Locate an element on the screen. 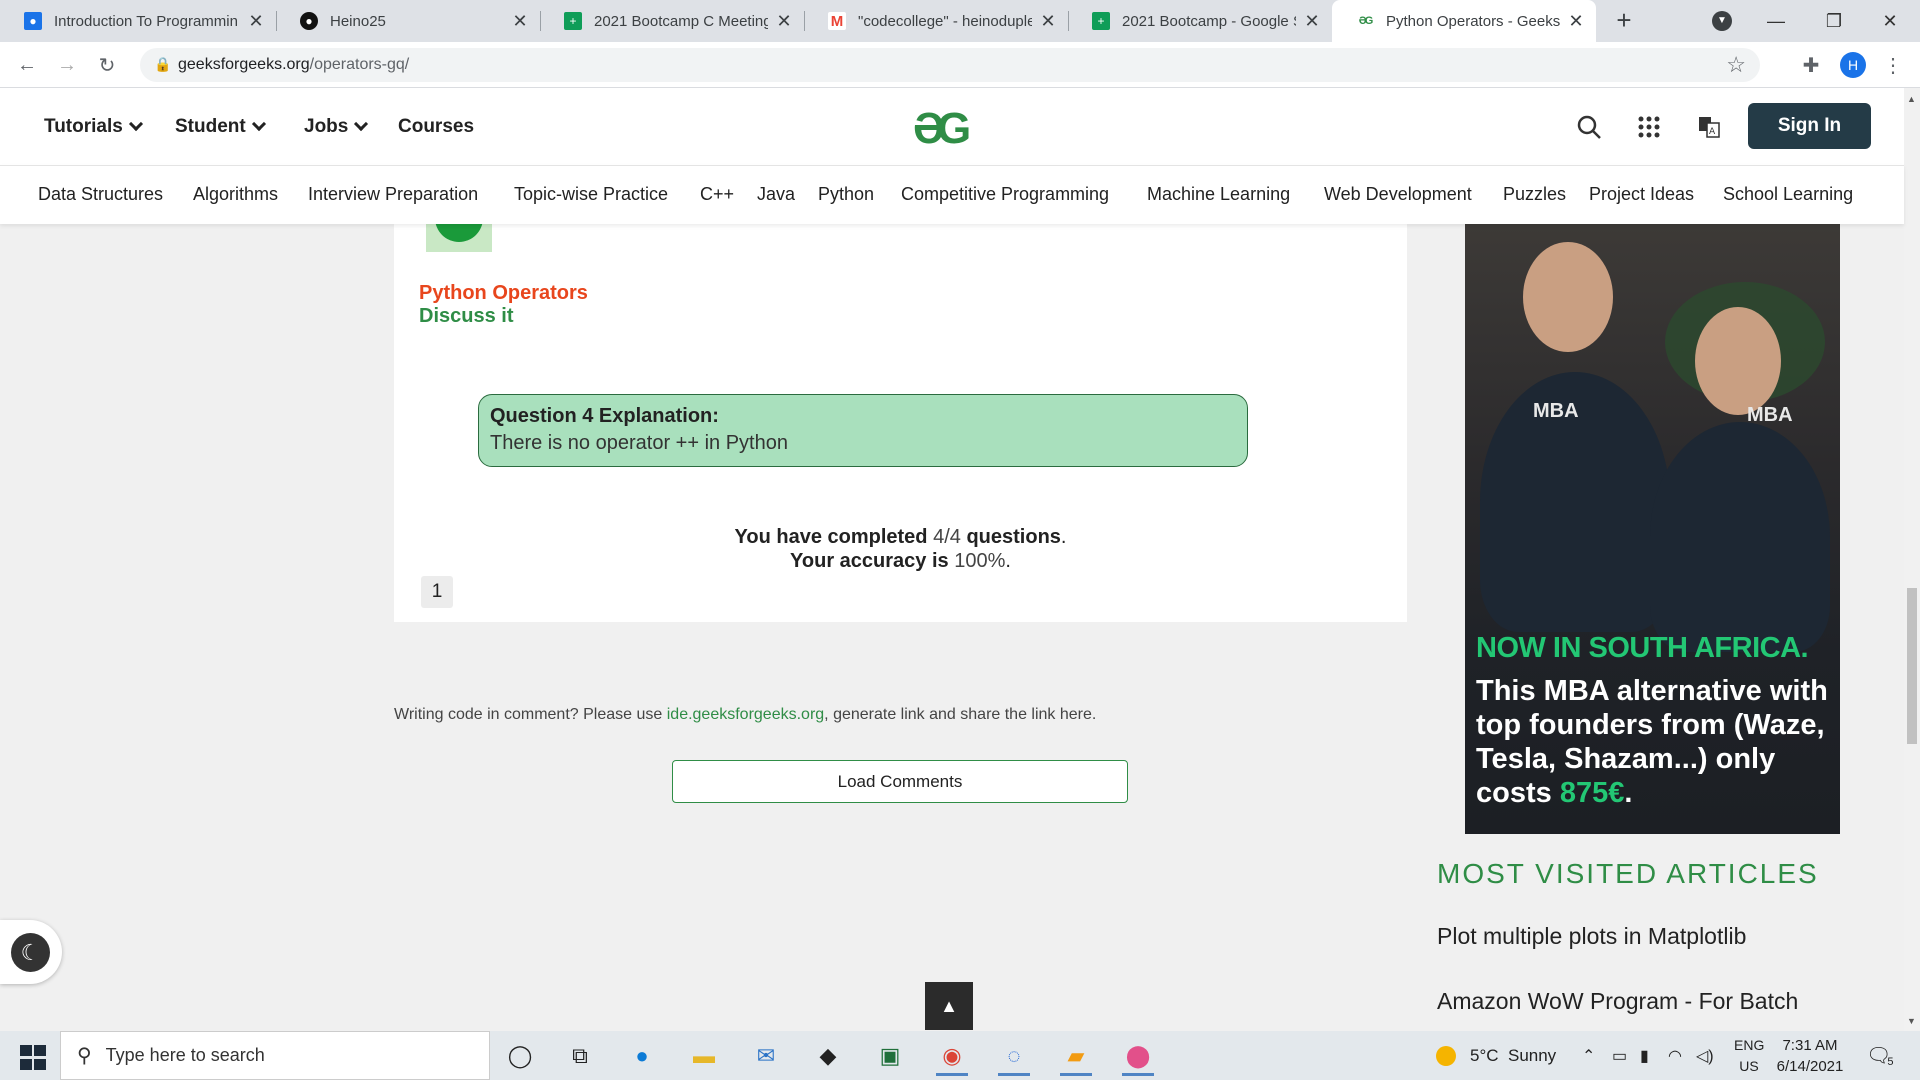 This screenshot has height=1080, width=1920. subnav-web-development: Web Development is located at coordinates (1398, 194).